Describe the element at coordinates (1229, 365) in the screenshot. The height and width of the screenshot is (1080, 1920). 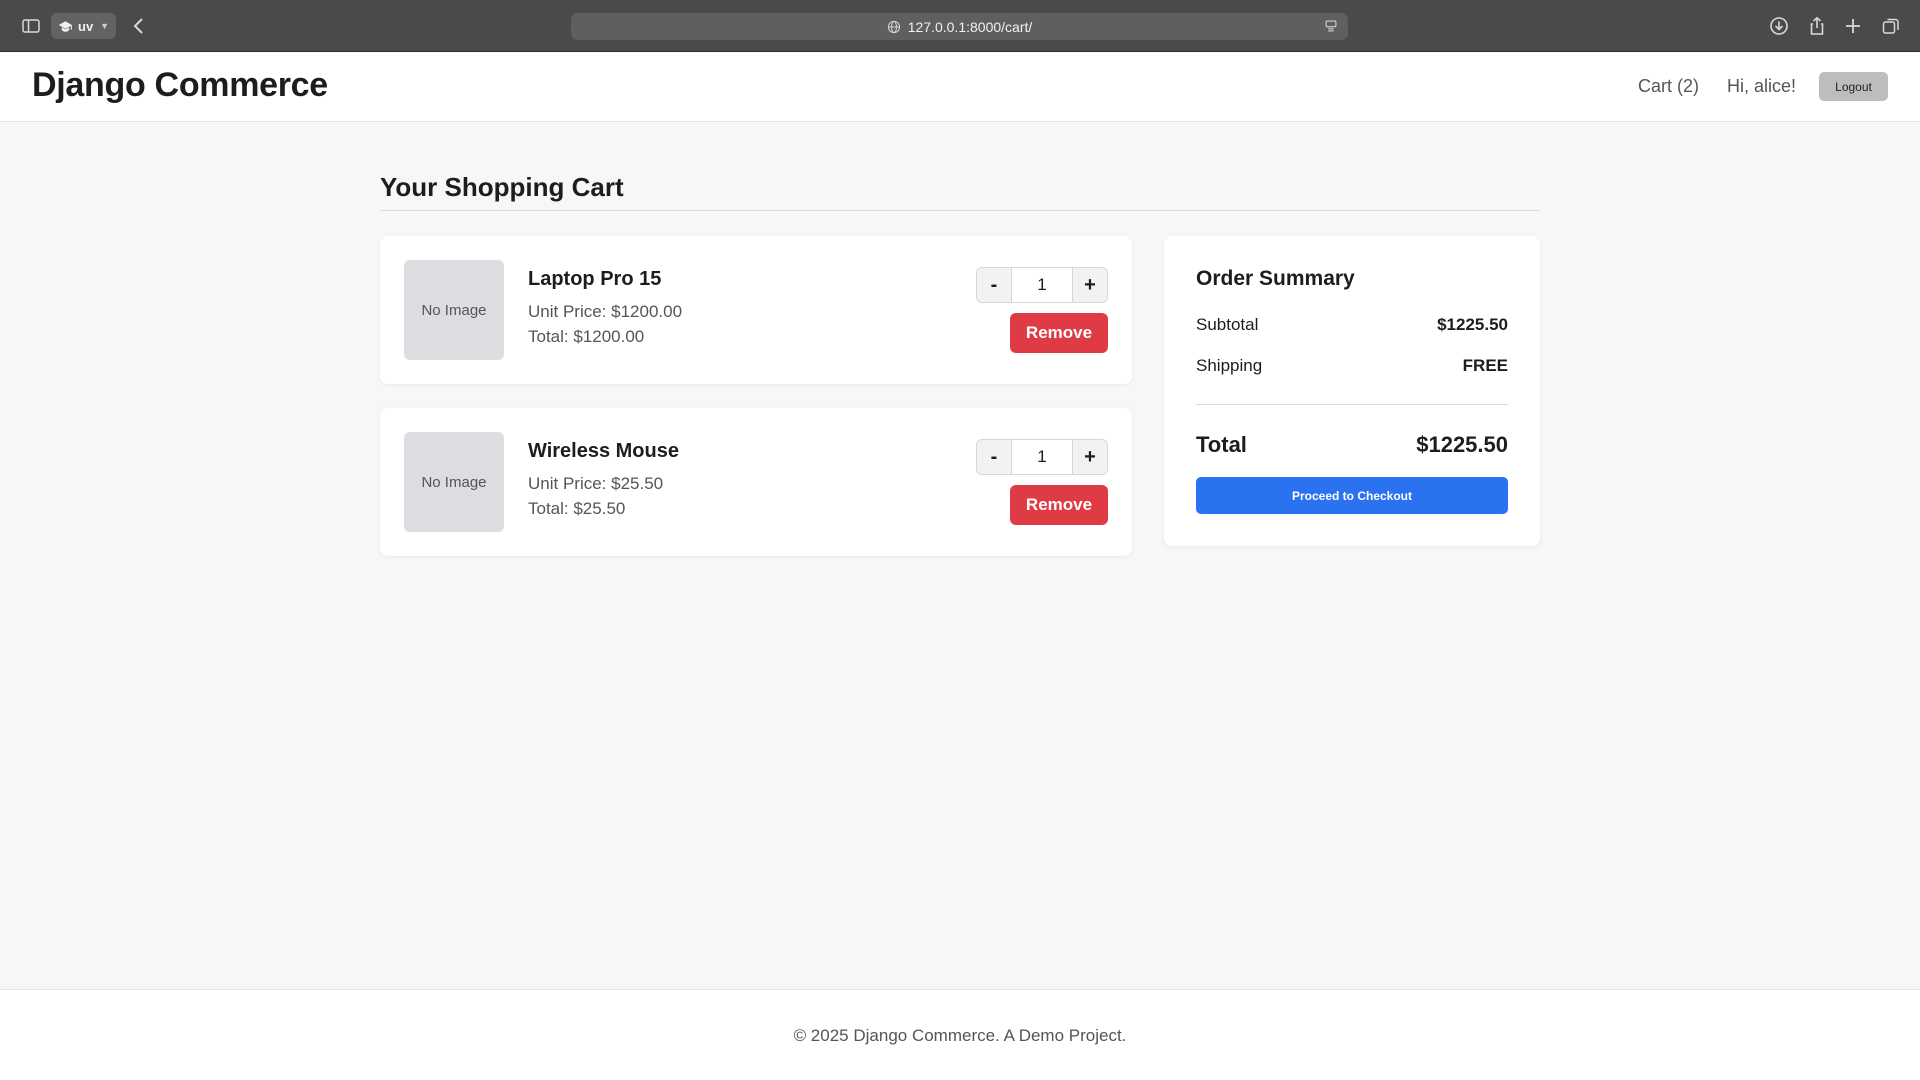
I see `shipping-label: Shipping` at that location.